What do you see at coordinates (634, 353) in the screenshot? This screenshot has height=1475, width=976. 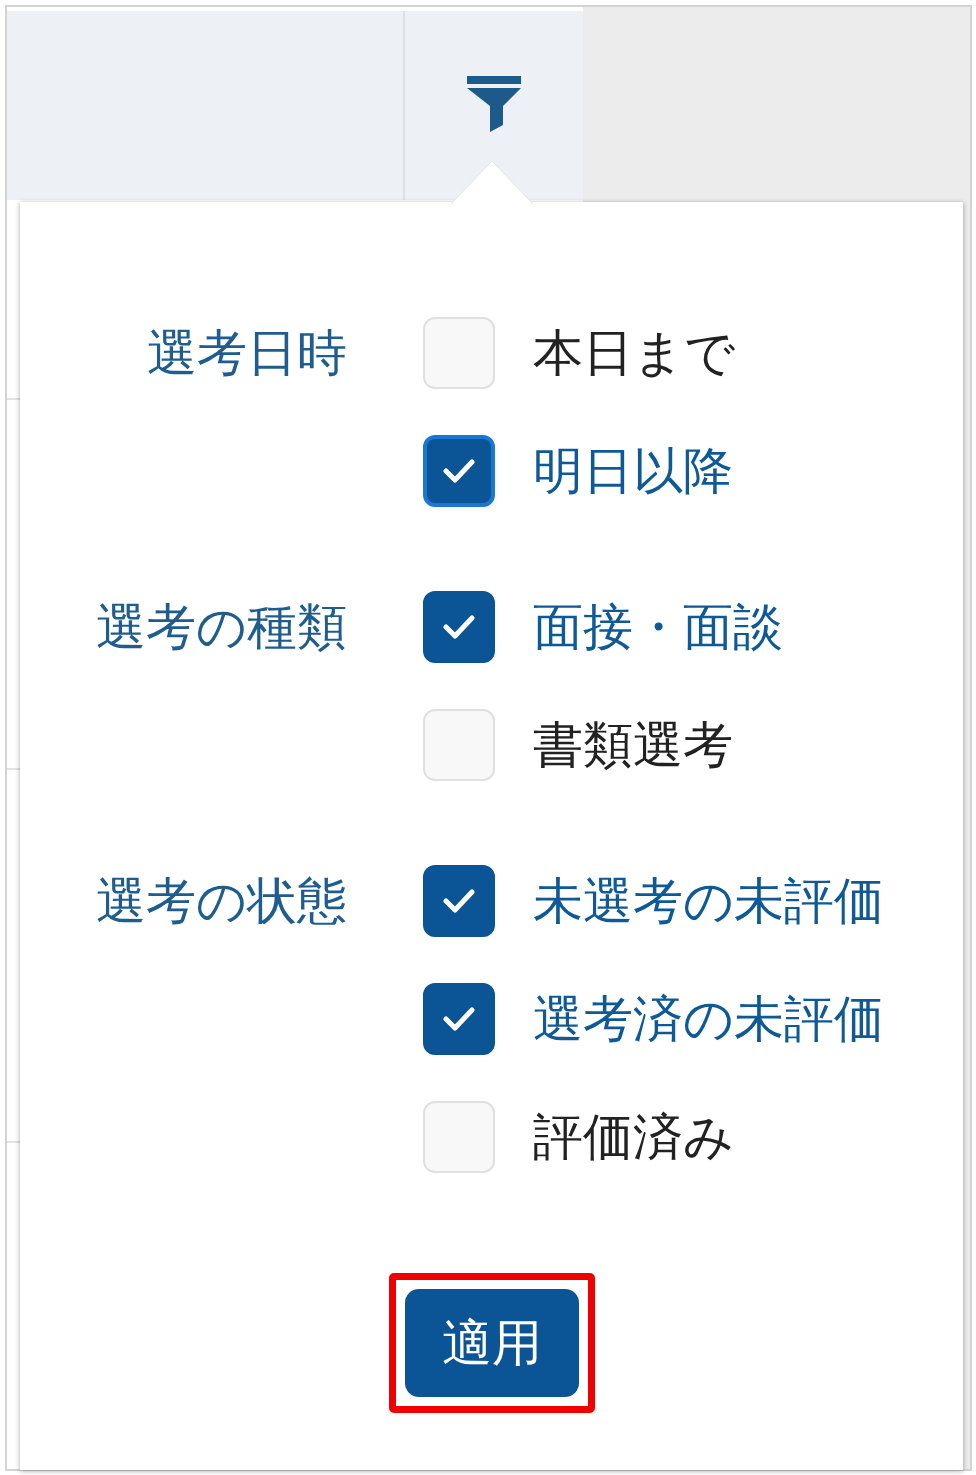 I see `option-label: 本日まで` at bounding box center [634, 353].